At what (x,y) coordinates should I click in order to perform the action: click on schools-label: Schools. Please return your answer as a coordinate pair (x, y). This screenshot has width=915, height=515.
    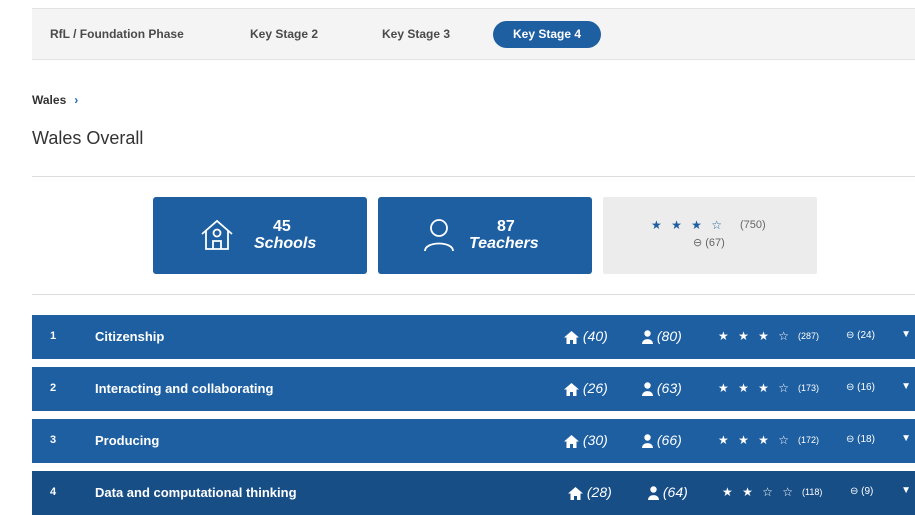
    Looking at the image, I should click on (285, 243).